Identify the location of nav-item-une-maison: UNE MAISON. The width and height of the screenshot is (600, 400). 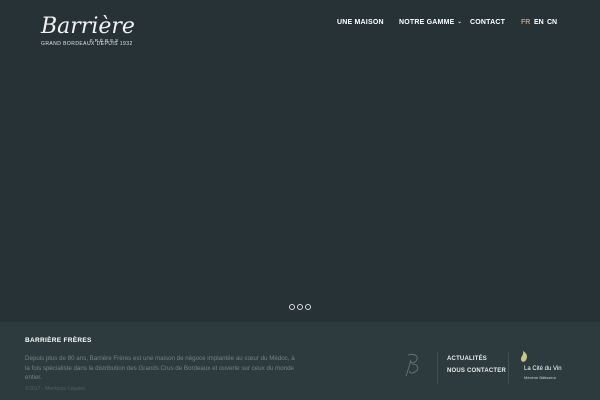
(360, 22).